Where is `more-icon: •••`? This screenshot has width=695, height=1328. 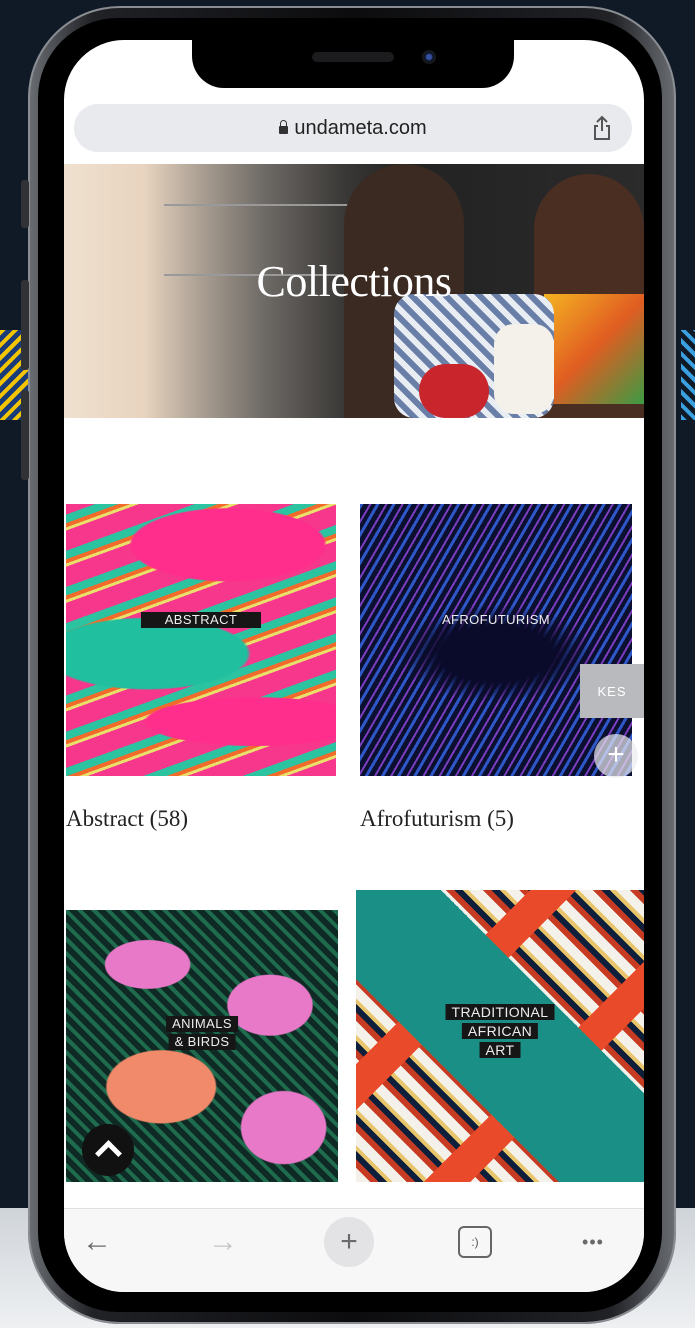 more-icon: ••• is located at coordinates (593, 1242).